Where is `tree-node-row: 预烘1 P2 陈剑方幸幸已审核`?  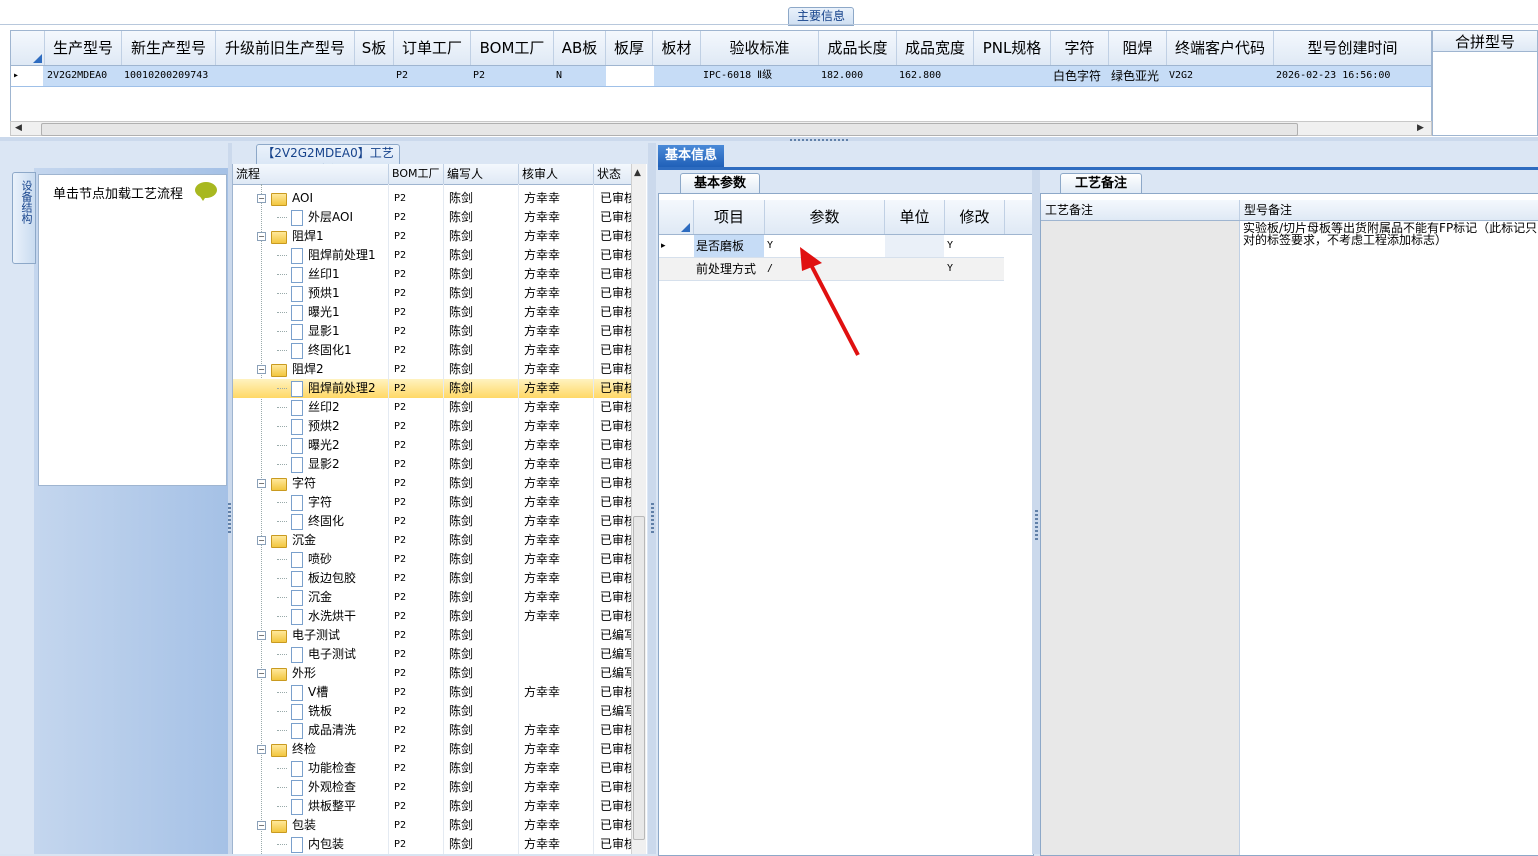 tree-node-row: 预烘1 P2 陈剑方幸幸已审核 is located at coordinates (433, 293).